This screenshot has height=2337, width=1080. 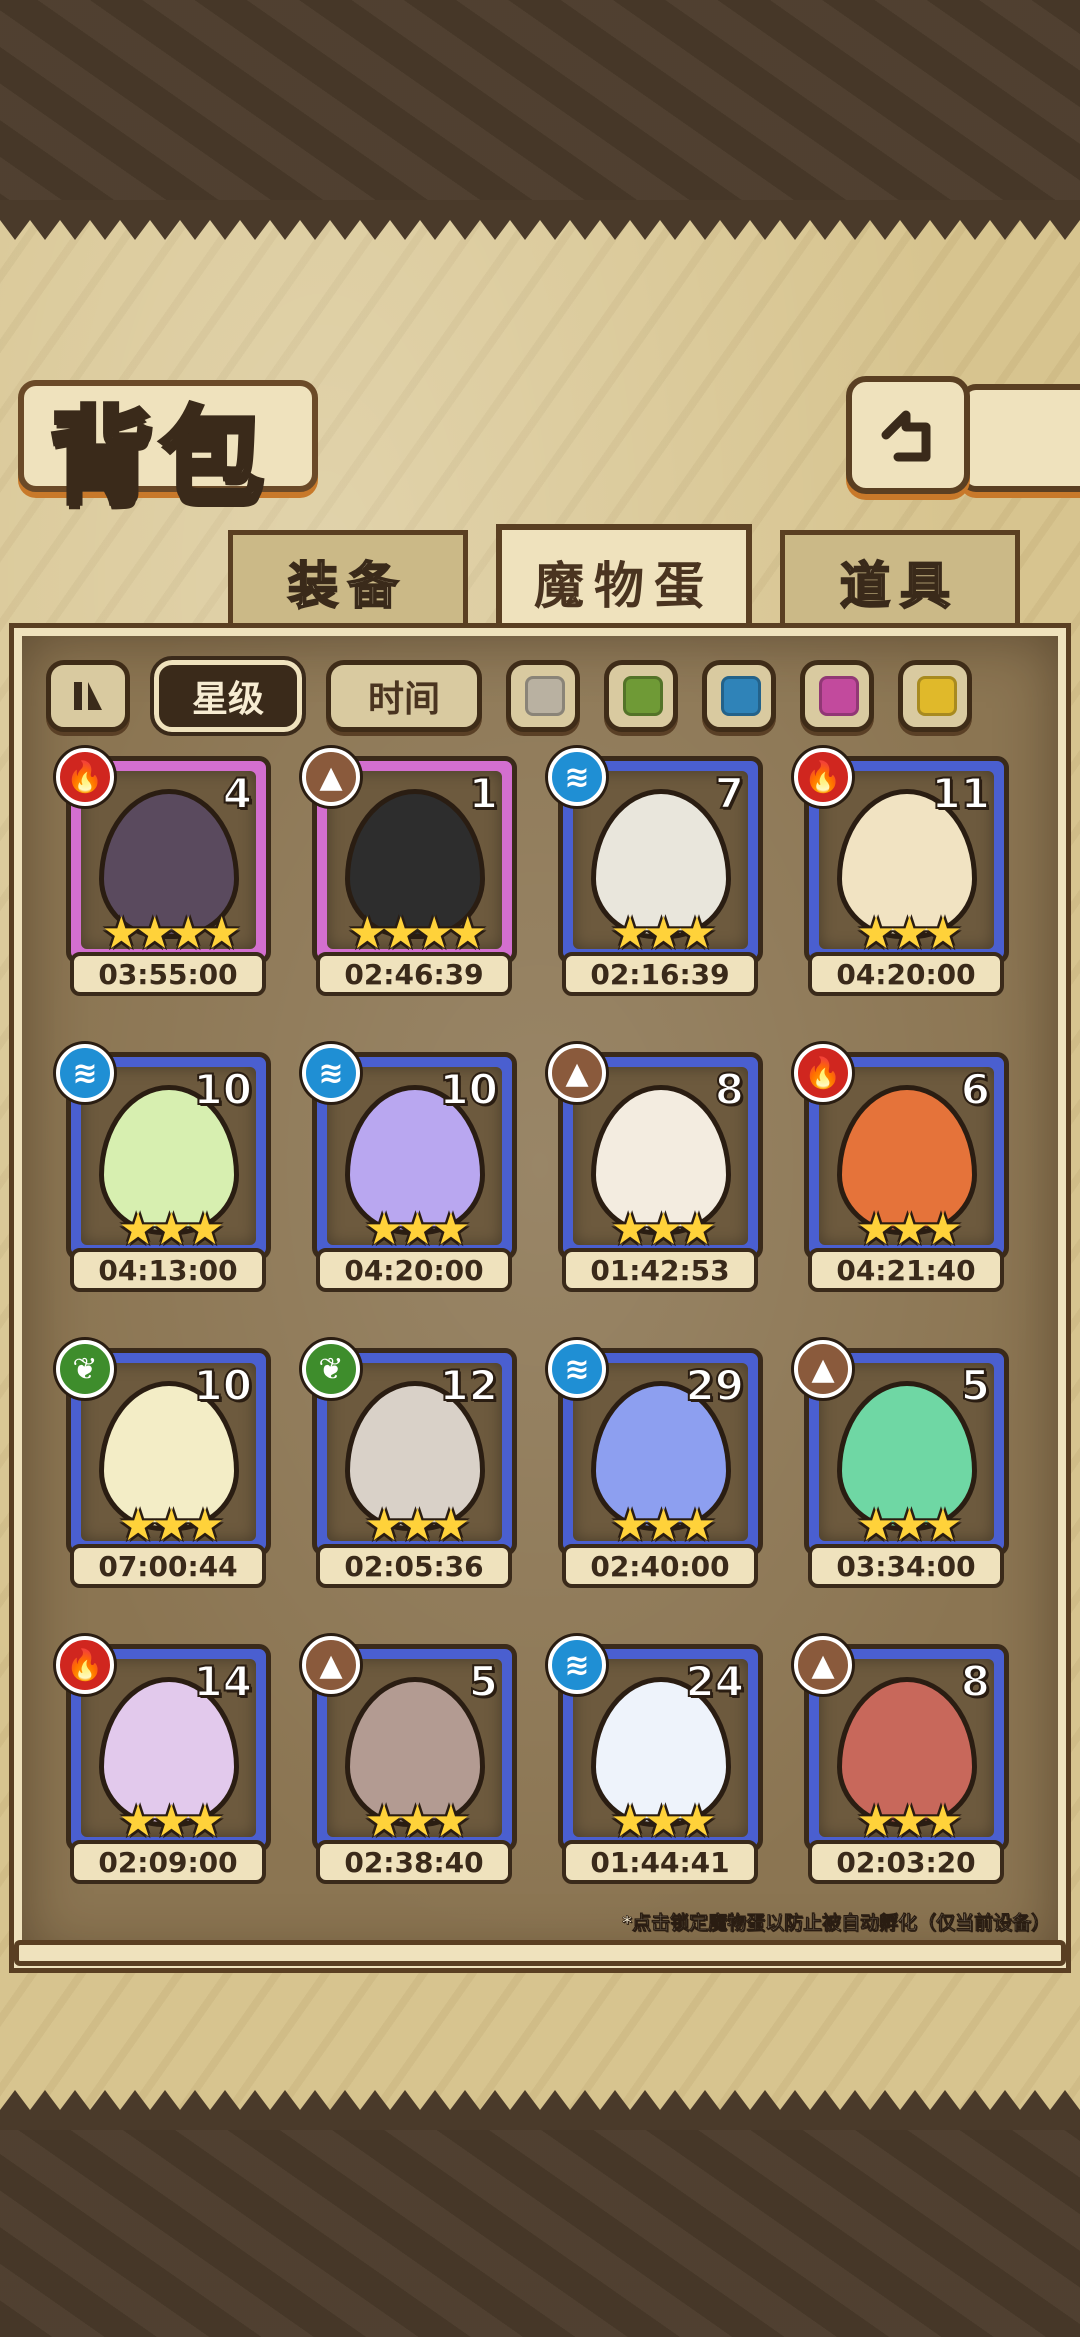 What do you see at coordinates (168, 1862) in the screenshot?
I see `hatch-timer: 02:09:00` at bounding box center [168, 1862].